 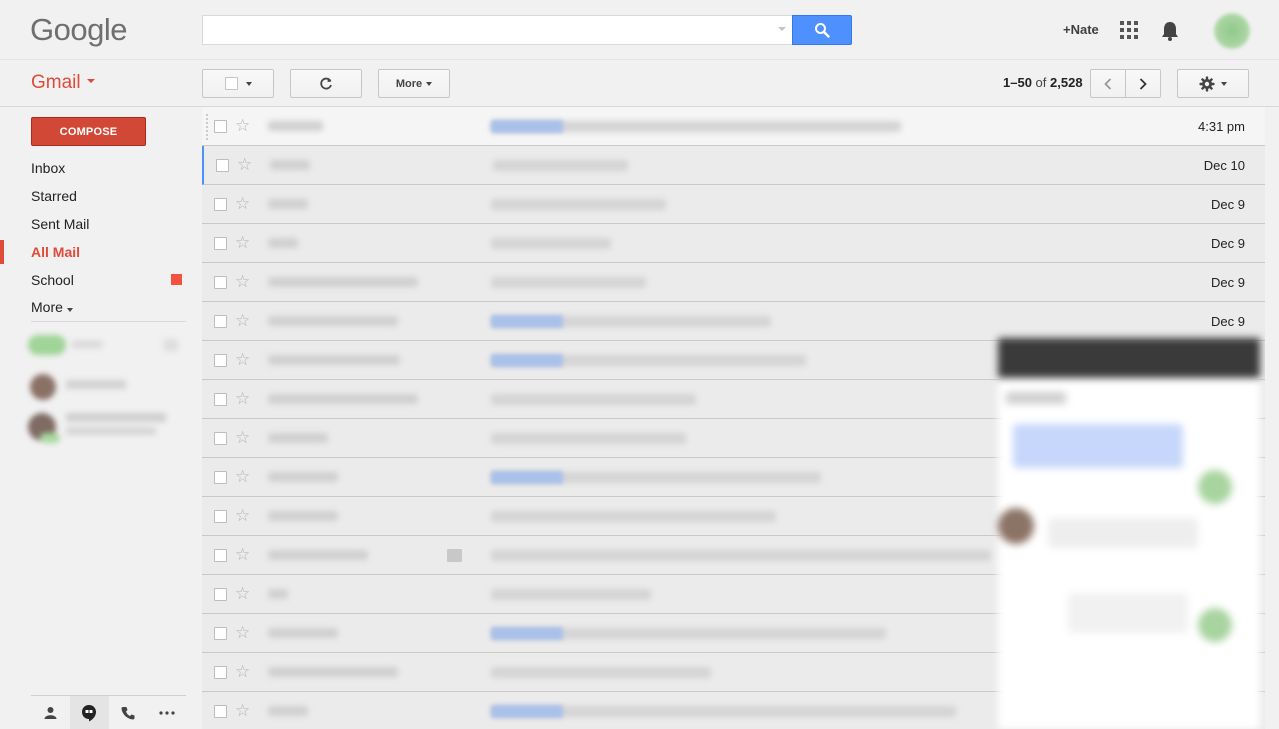 What do you see at coordinates (207, 126) in the screenshot?
I see `drag-handle` at bounding box center [207, 126].